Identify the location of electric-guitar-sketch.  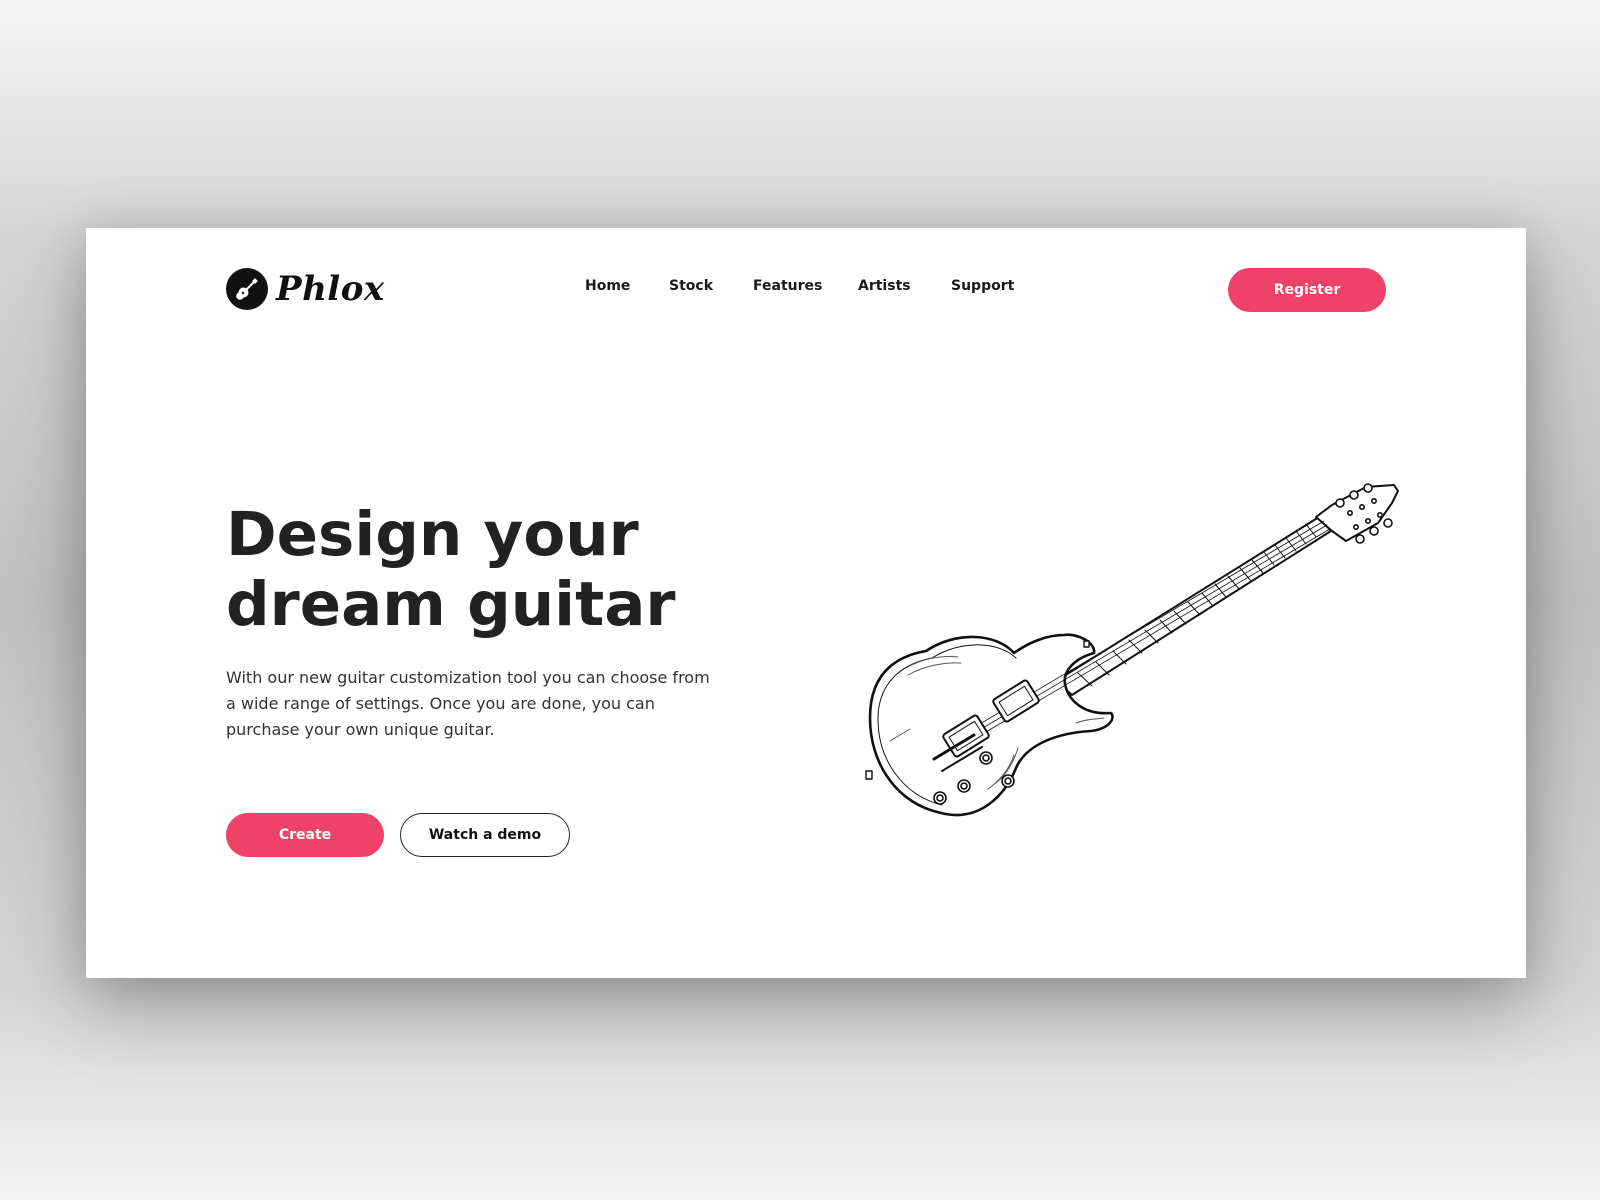
(1132, 650).